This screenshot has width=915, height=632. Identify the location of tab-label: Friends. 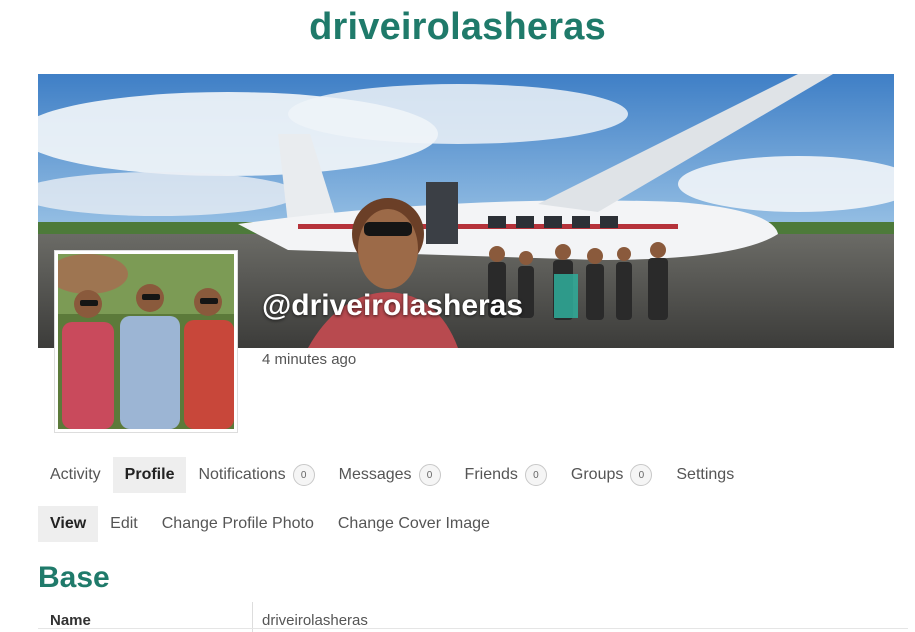
(491, 474).